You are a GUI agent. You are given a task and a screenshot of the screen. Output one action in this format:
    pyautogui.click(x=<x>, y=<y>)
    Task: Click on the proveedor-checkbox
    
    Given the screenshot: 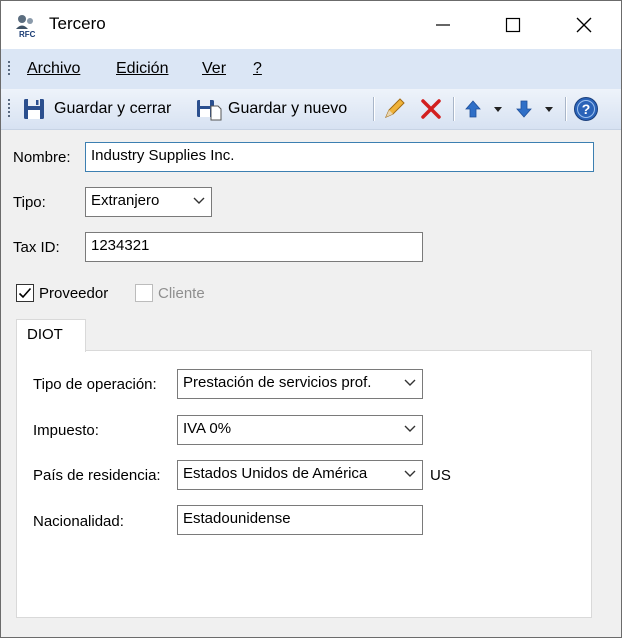 What is the action you would take?
    pyautogui.click(x=25, y=293)
    